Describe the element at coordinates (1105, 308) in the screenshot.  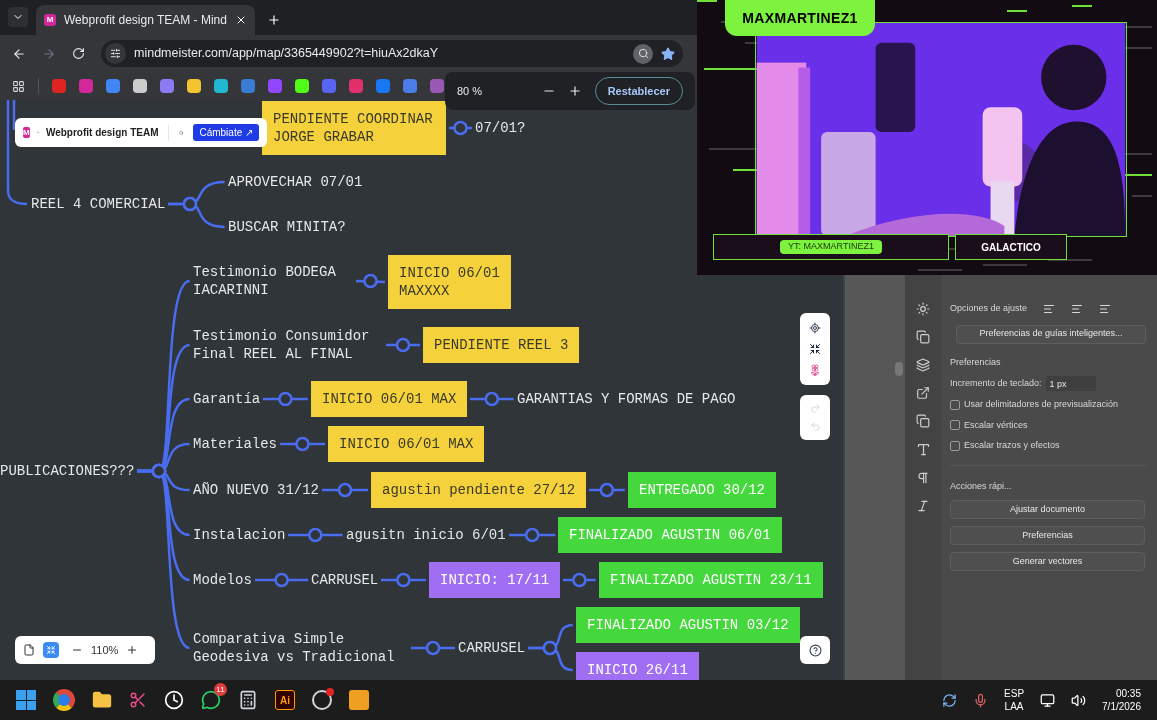
I see `snap-glyph-icon` at that location.